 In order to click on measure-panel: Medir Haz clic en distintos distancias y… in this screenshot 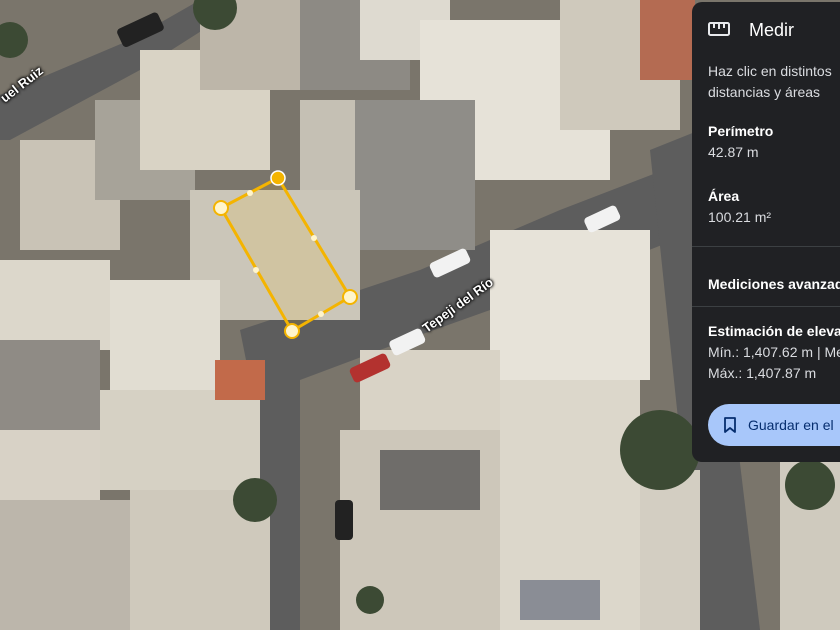, I will do `click(766, 232)`.